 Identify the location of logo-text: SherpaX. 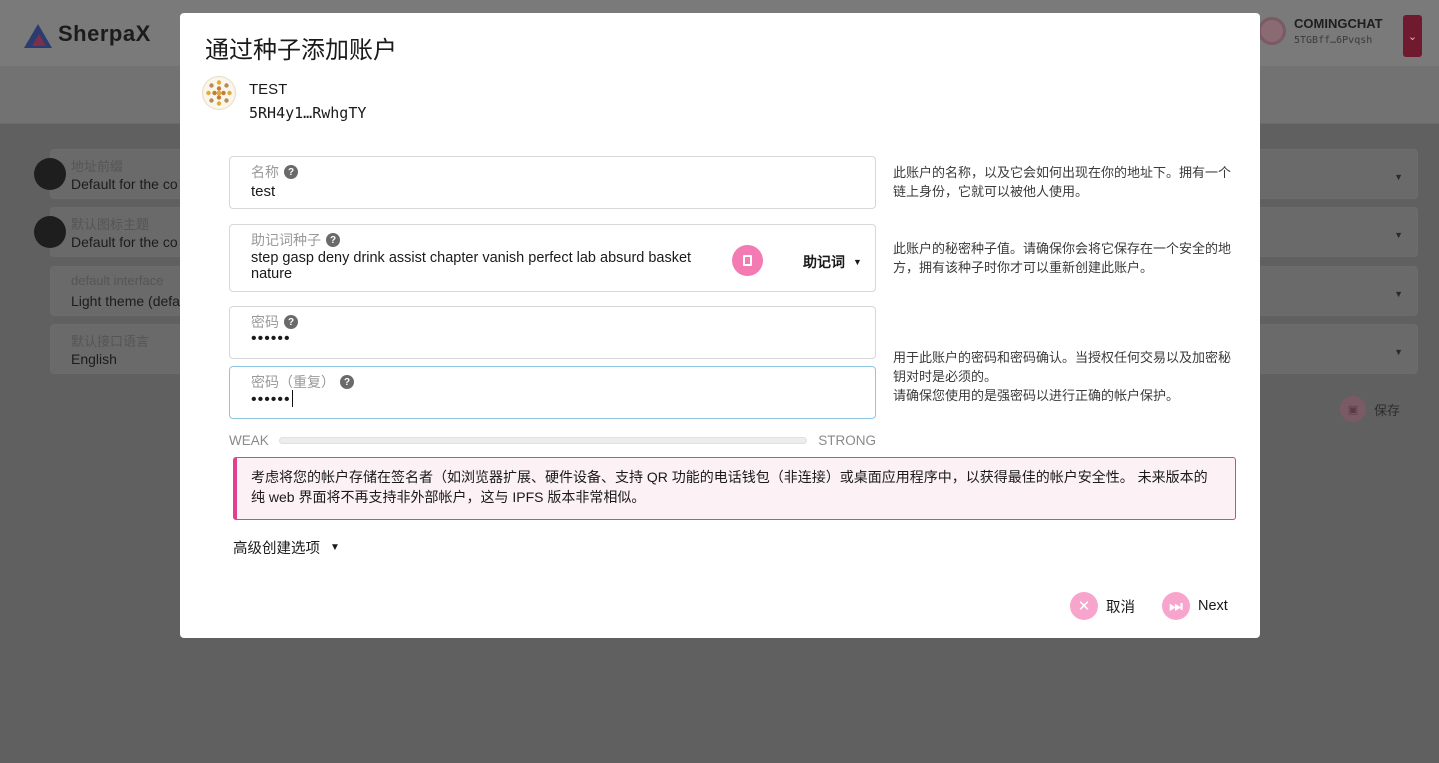
(104, 33).